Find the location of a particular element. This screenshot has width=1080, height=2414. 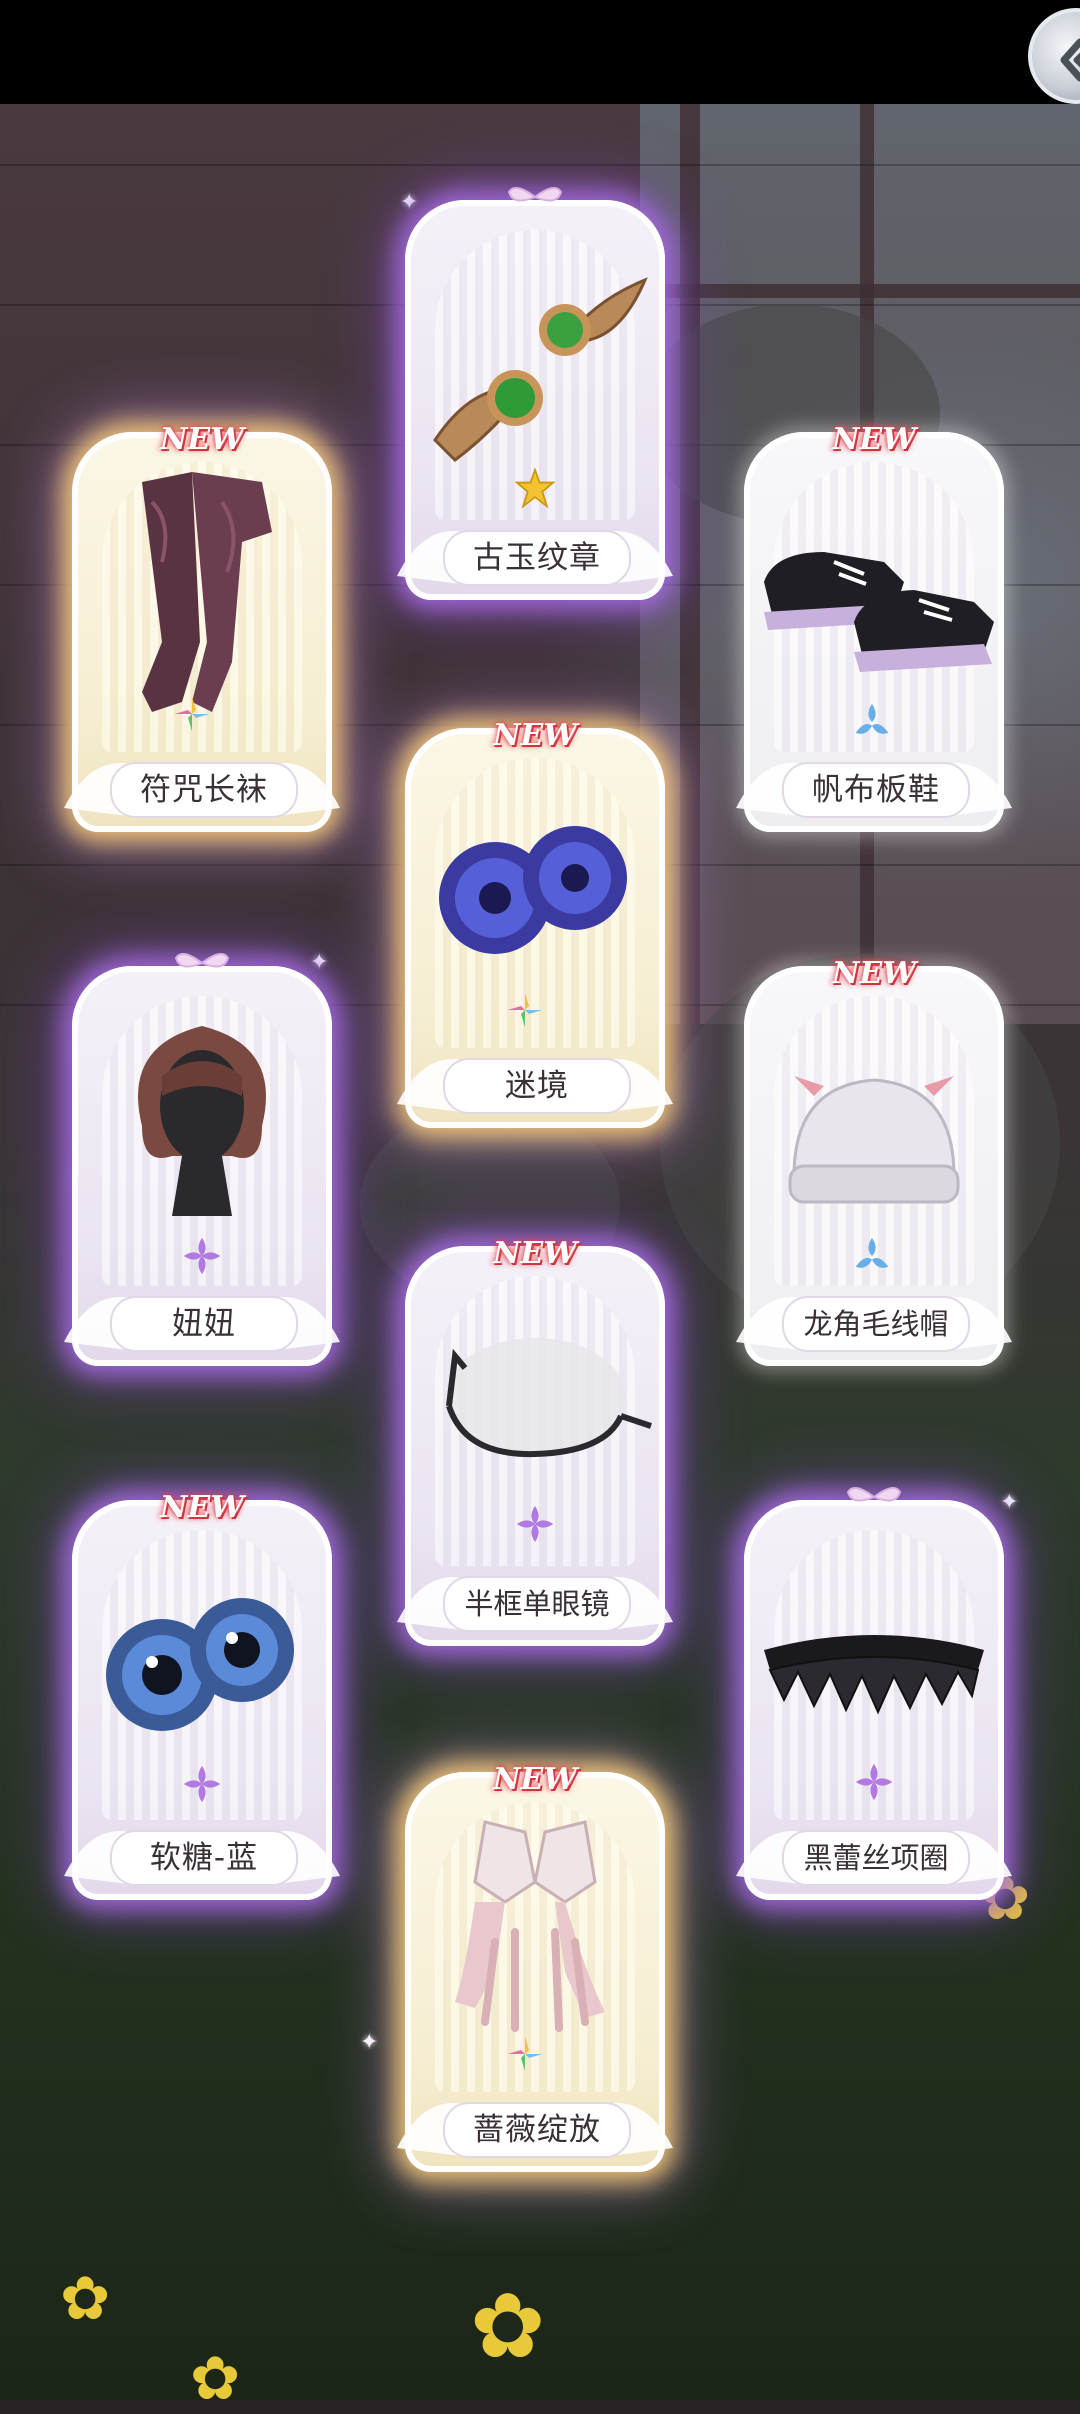

item-card-canvas-shoes: NEW 帆布板鞋 is located at coordinates (874, 627).